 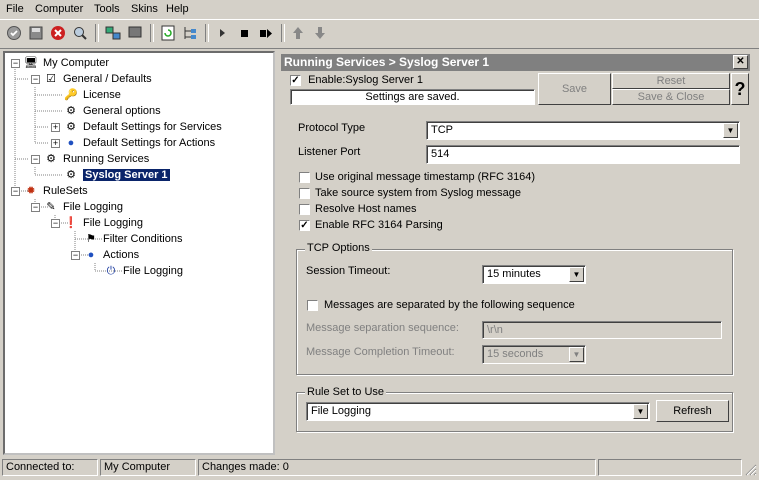 I want to click on resize-grip-icon, so click(x=750, y=469).